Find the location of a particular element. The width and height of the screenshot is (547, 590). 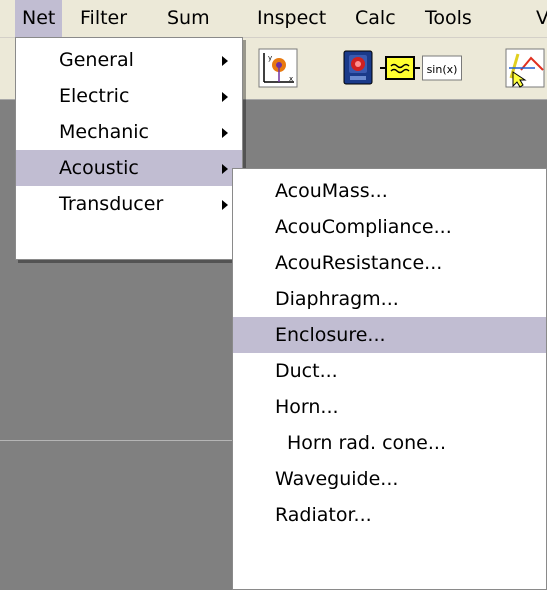

net-menu-item-label: Transducer is located at coordinates (111, 204).